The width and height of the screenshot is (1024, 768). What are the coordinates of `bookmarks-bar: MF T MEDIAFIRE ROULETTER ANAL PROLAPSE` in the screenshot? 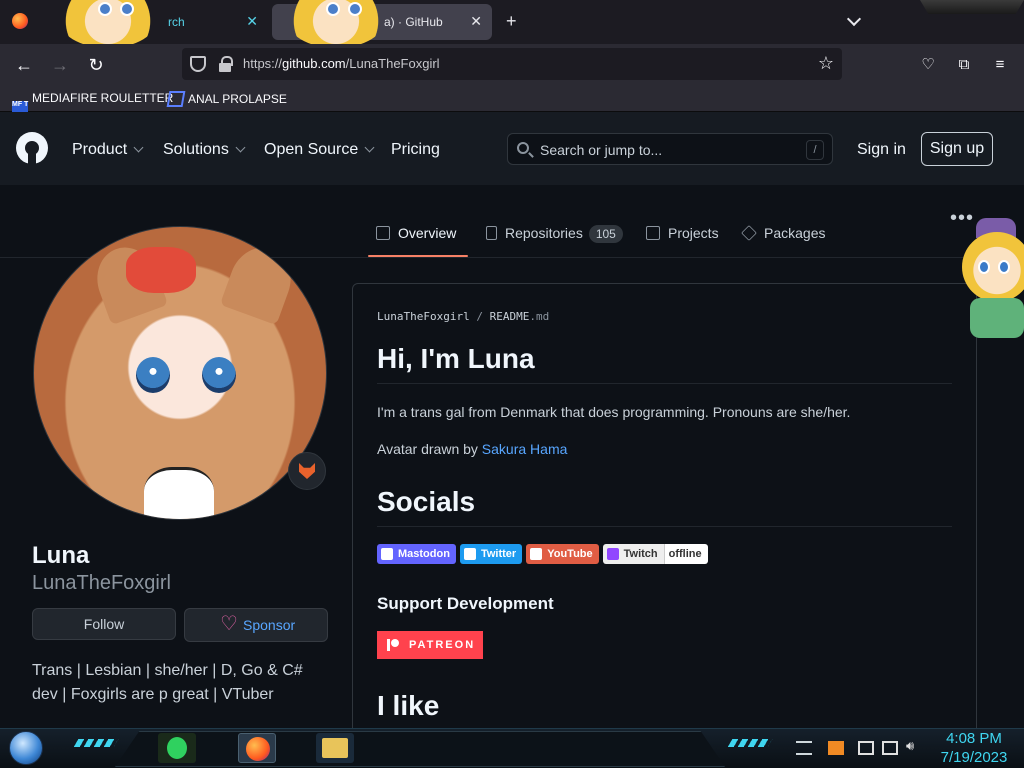 It's located at (512, 101).